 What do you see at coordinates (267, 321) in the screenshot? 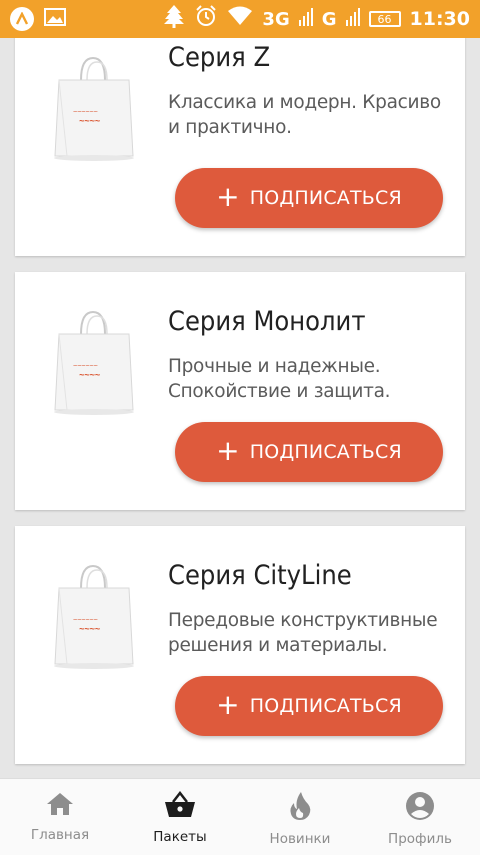
I see `card-title: Серия Монолит` at bounding box center [267, 321].